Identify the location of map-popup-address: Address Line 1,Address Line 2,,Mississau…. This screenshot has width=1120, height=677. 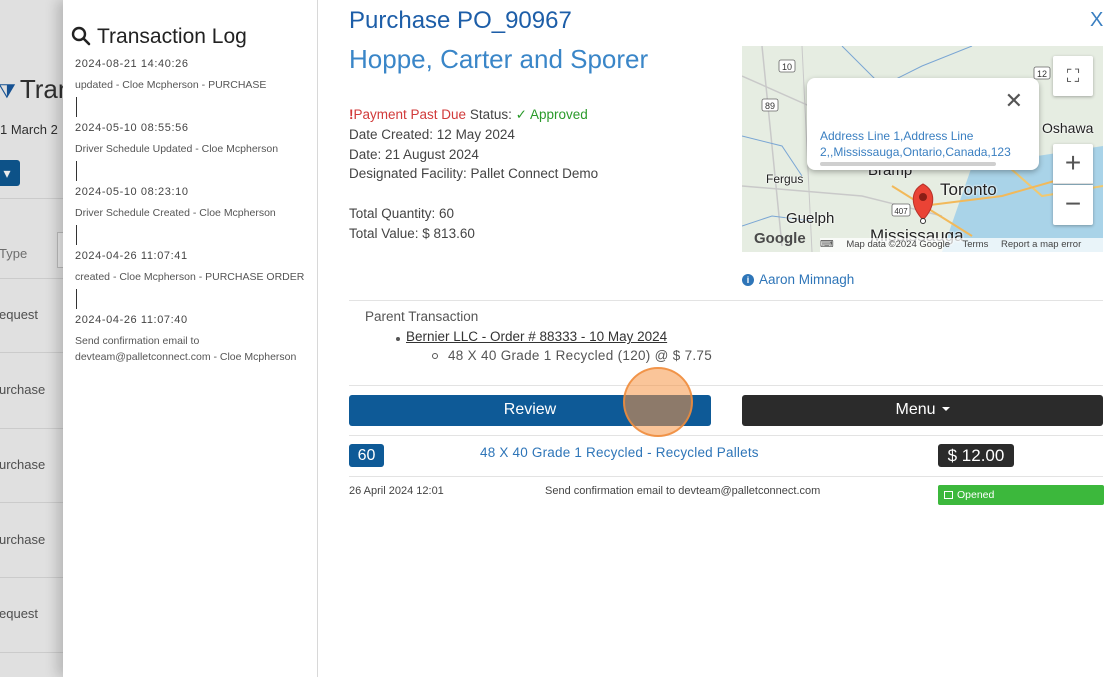
(915, 144).